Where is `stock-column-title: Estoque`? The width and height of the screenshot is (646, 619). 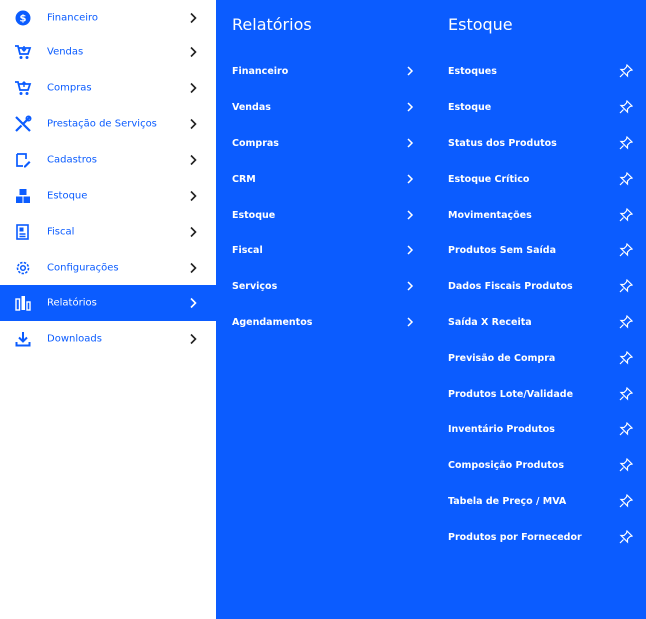
stock-column-title: Estoque is located at coordinates (480, 24).